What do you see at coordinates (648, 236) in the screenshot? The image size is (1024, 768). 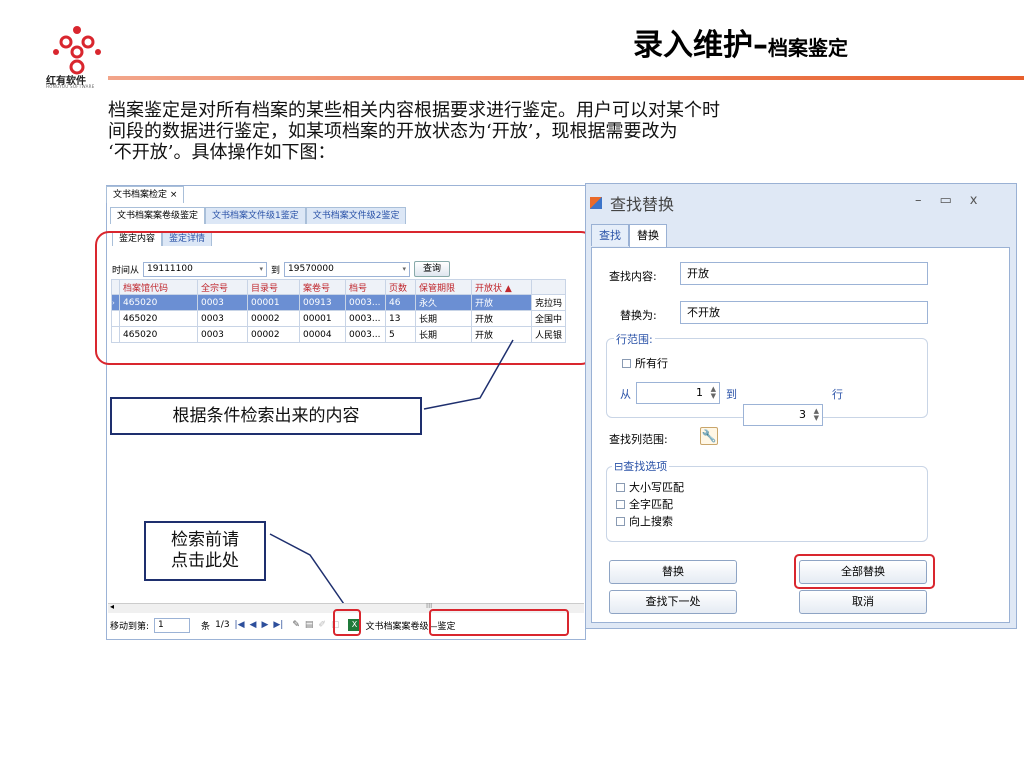 I see `tab-replace: 替换` at bounding box center [648, 236].